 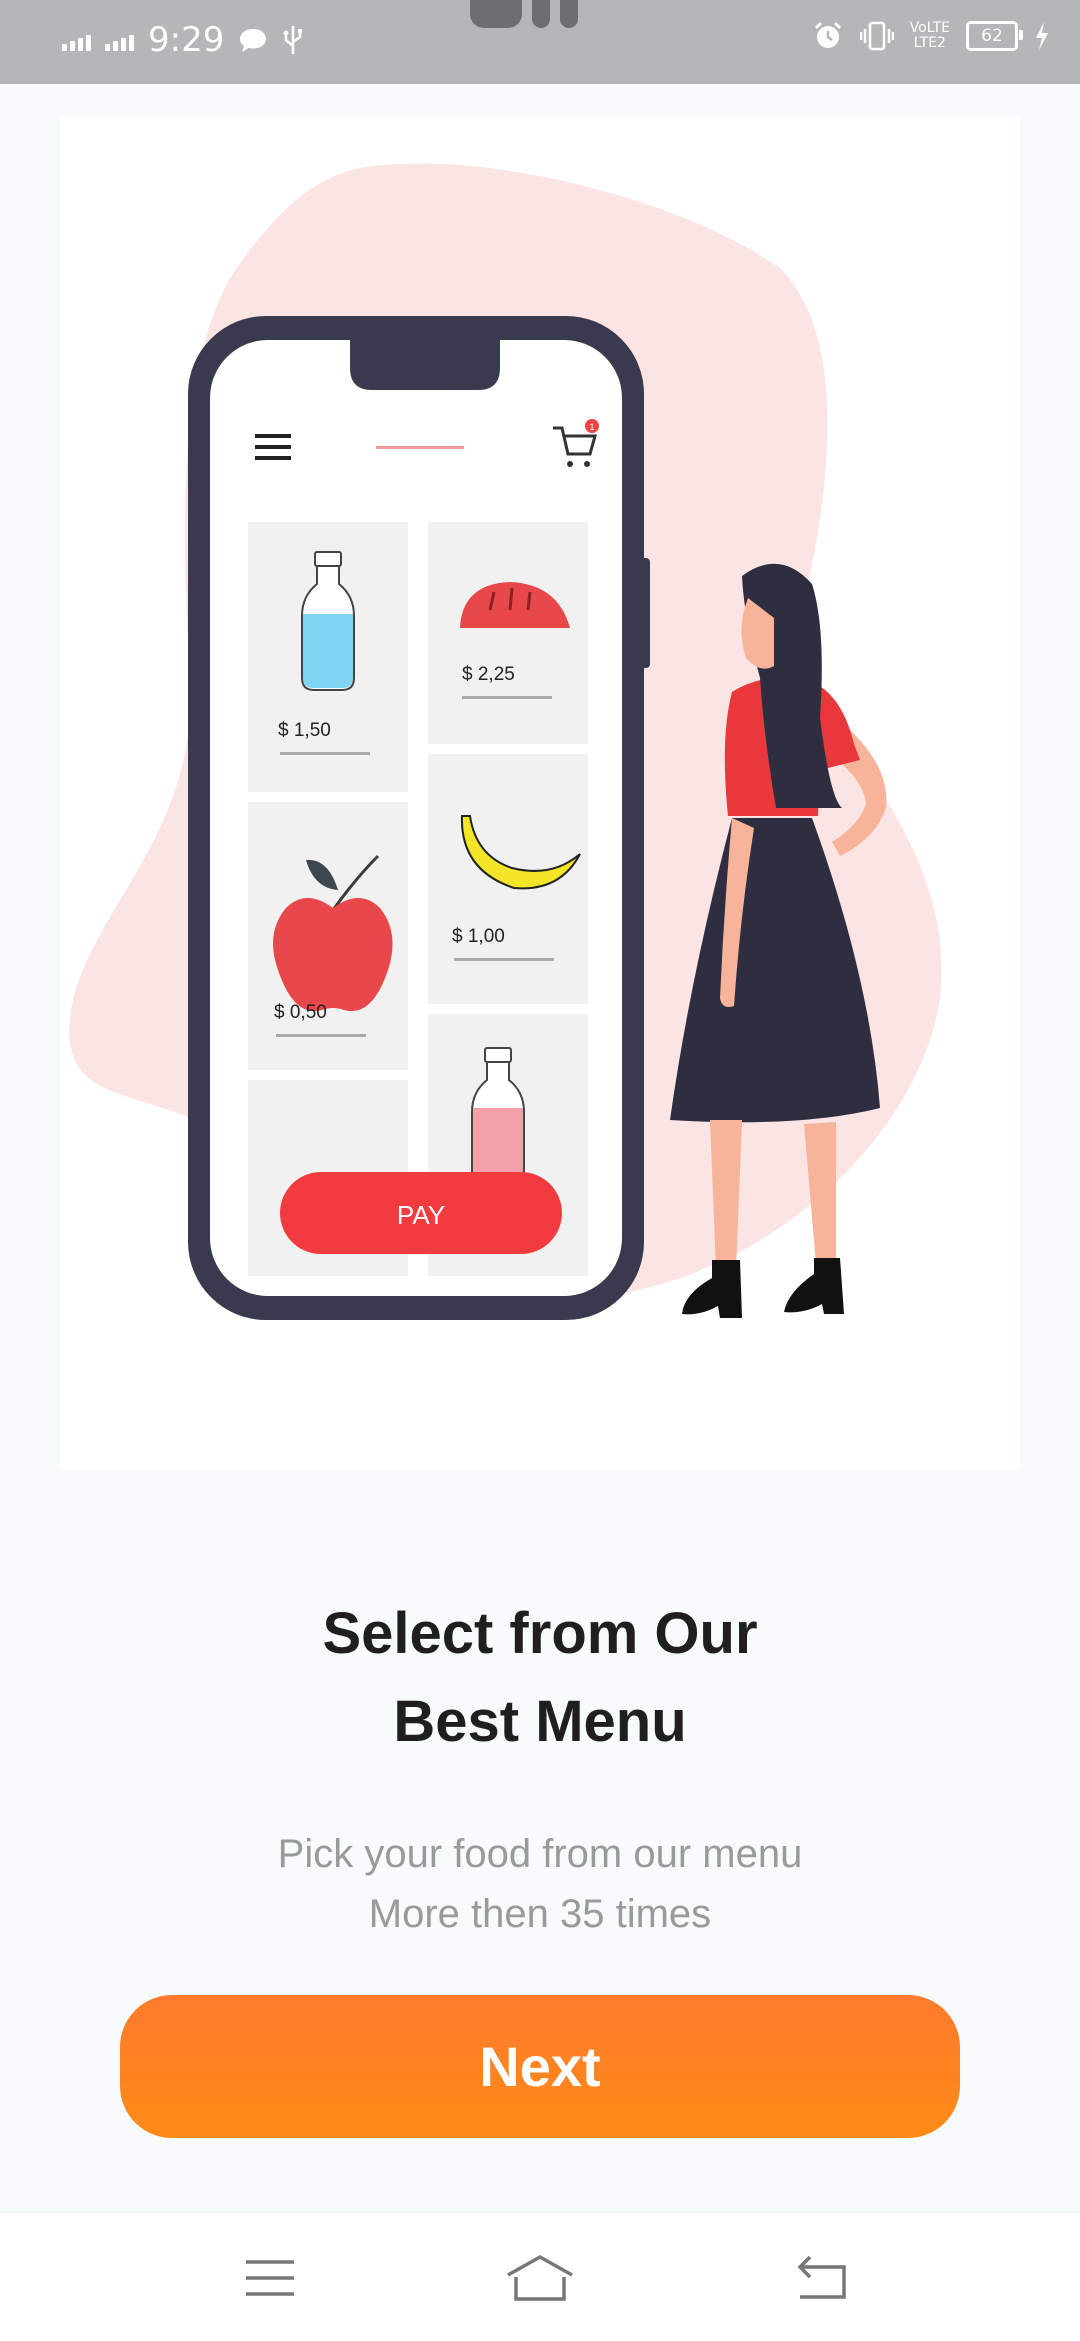 I want to click on page-title: Select from Our Best Menu, so click(x=540, y=1678).